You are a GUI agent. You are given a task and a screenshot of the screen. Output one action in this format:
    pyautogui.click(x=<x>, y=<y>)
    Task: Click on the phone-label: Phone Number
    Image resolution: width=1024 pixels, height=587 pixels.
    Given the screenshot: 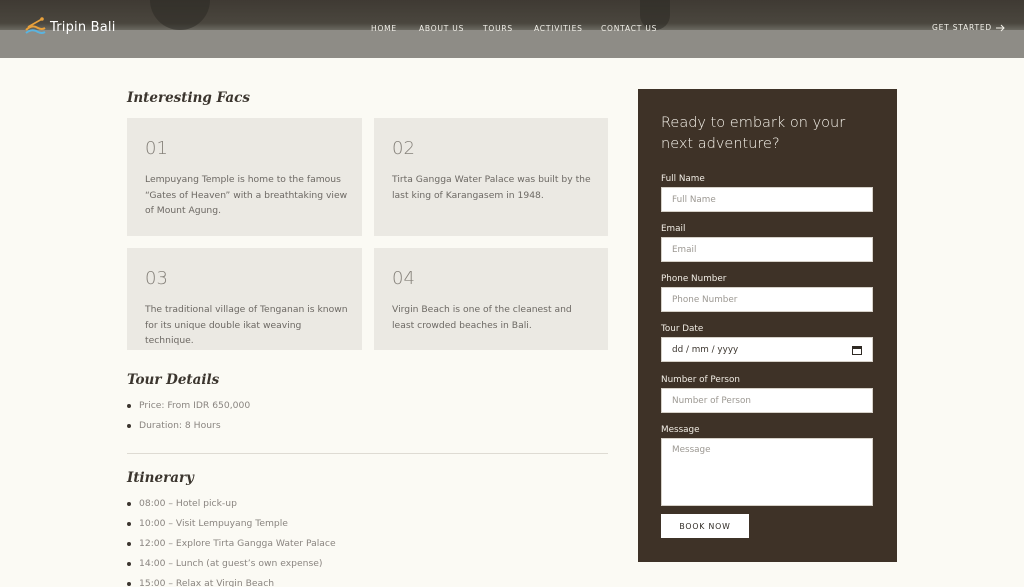 What is the action you would take?
    pyautogui.click(x=694, y=279)
    